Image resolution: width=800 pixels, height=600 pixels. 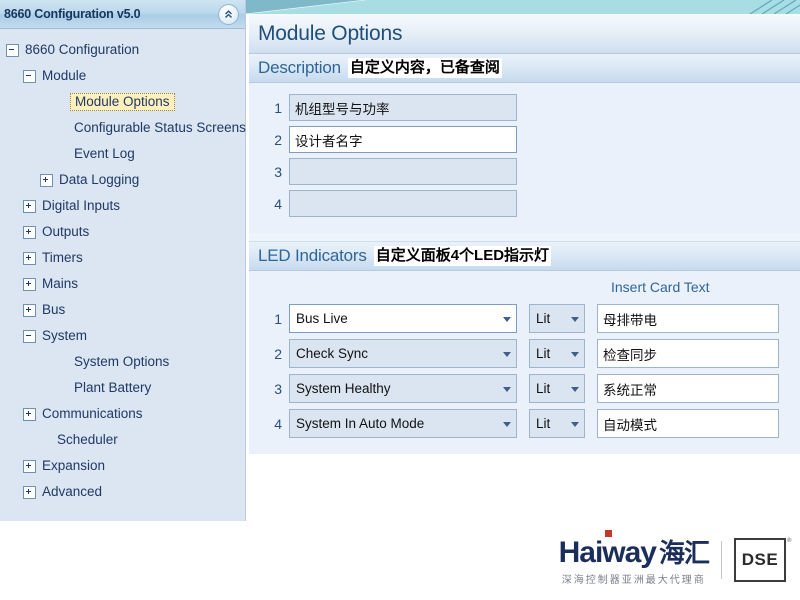 I want to click on tree-item-label: Bus, so click(x=54, y=310).